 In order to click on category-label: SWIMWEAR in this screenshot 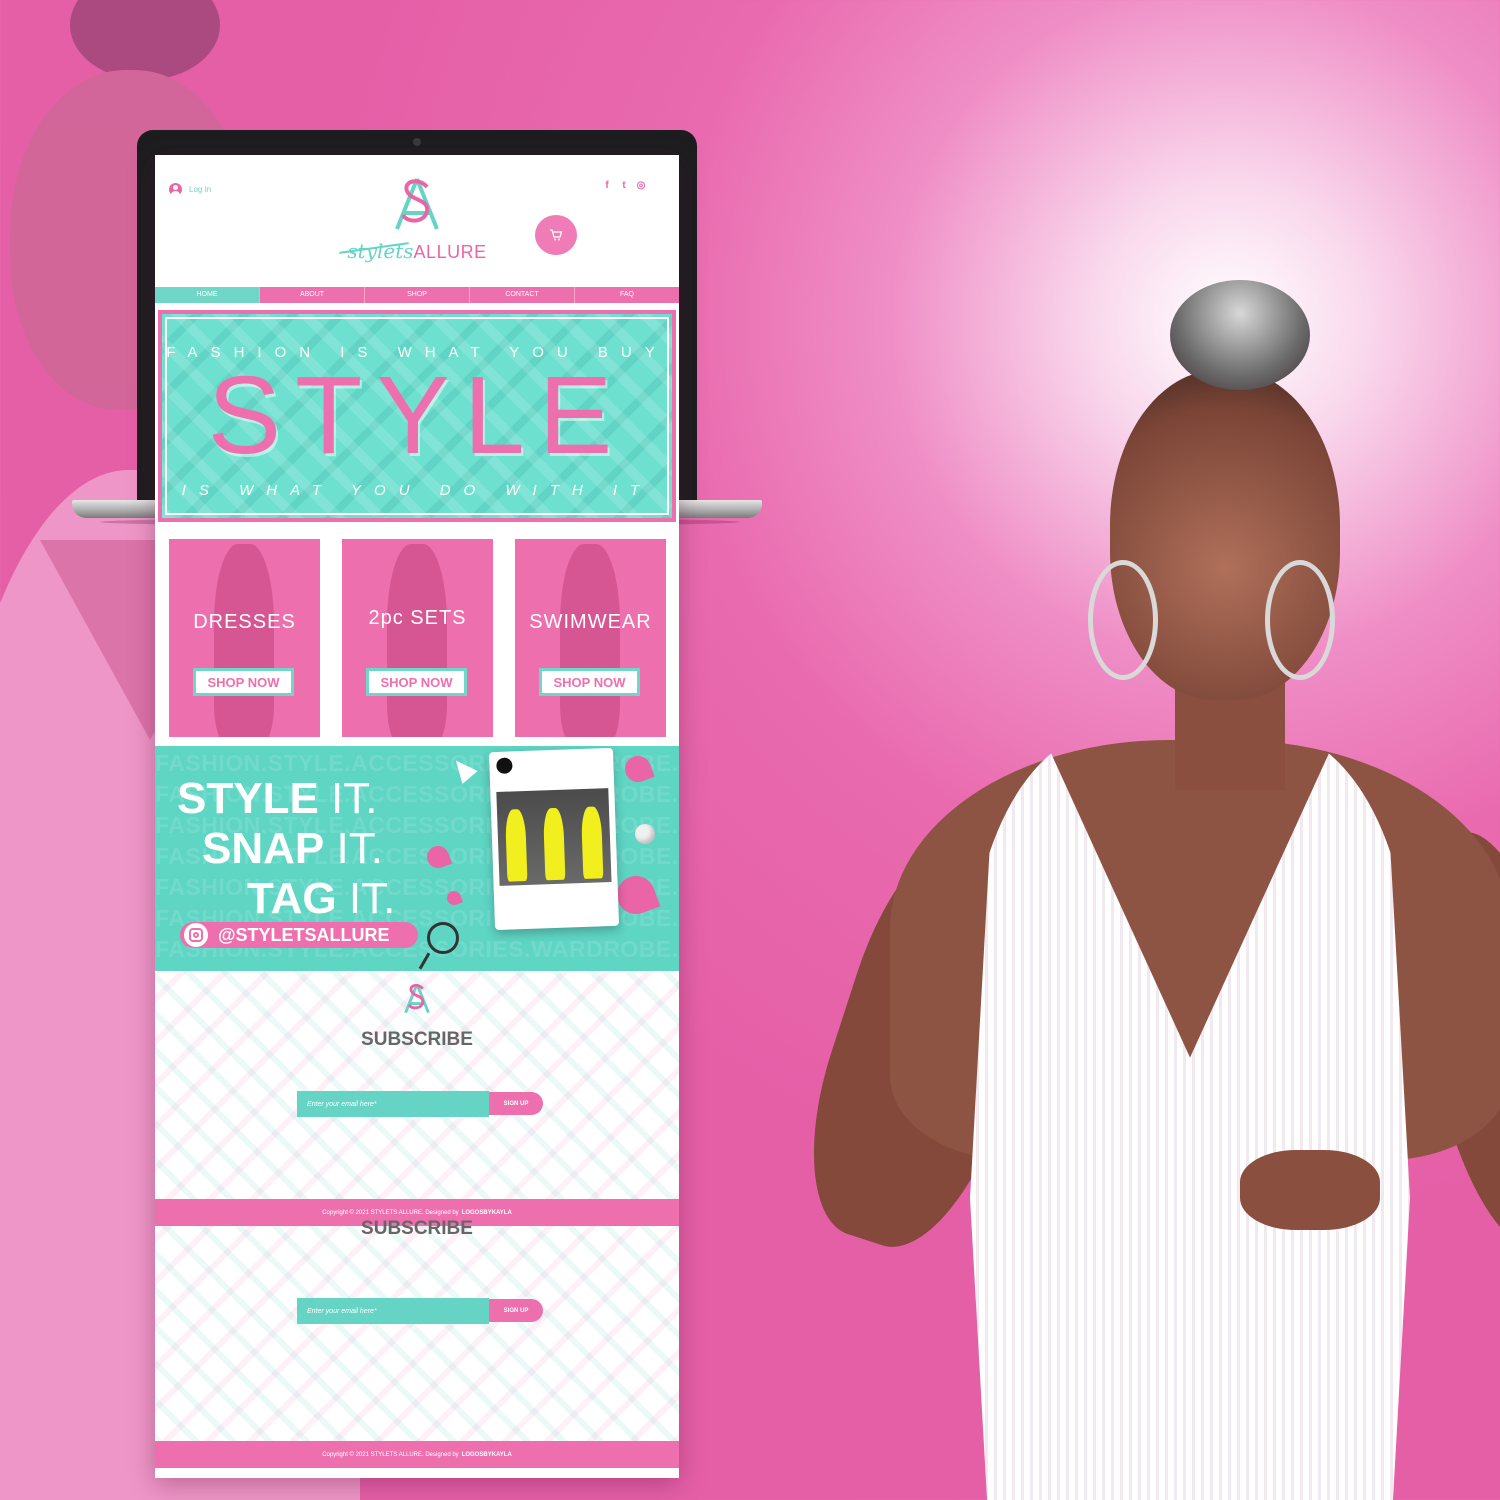, I will do `click(590, 622)`.